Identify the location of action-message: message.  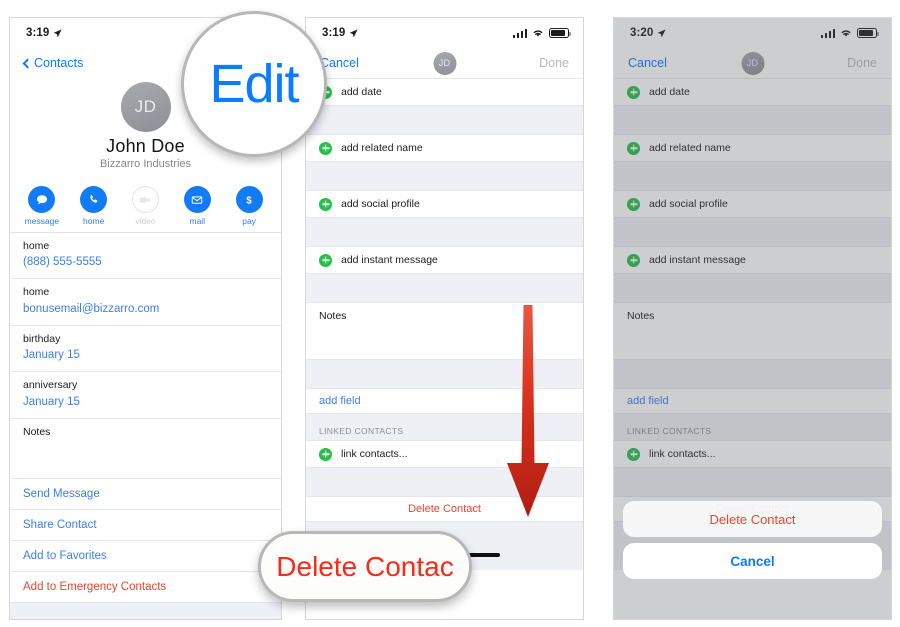
(42, 206).